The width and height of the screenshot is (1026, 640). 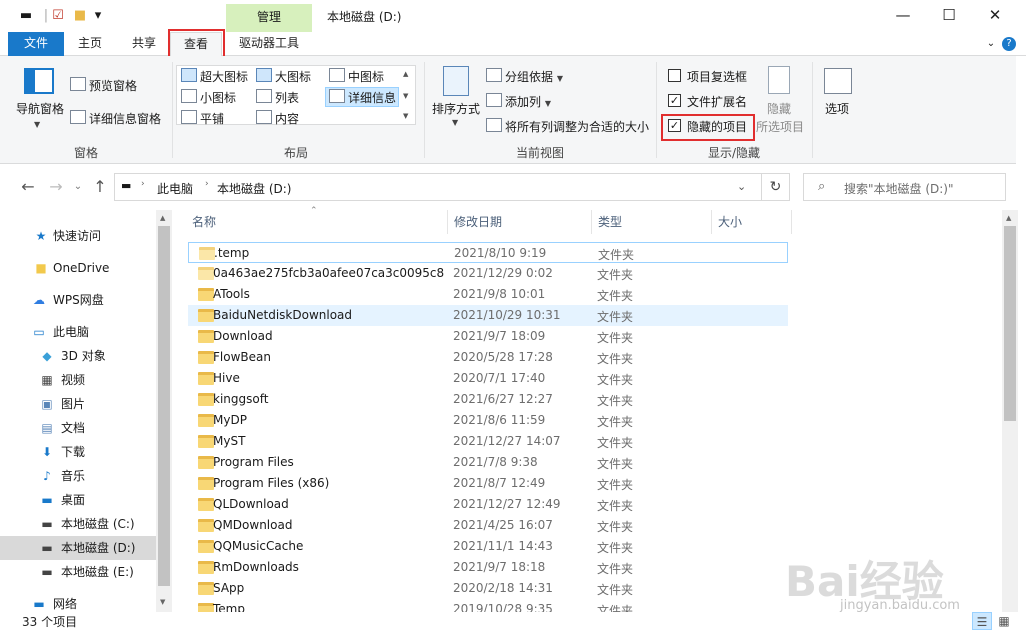 What do you see at coordinates (164, 406) in the screenshot?
I see `nav-scrollbar-thumb` at bounding box center [164, 406].